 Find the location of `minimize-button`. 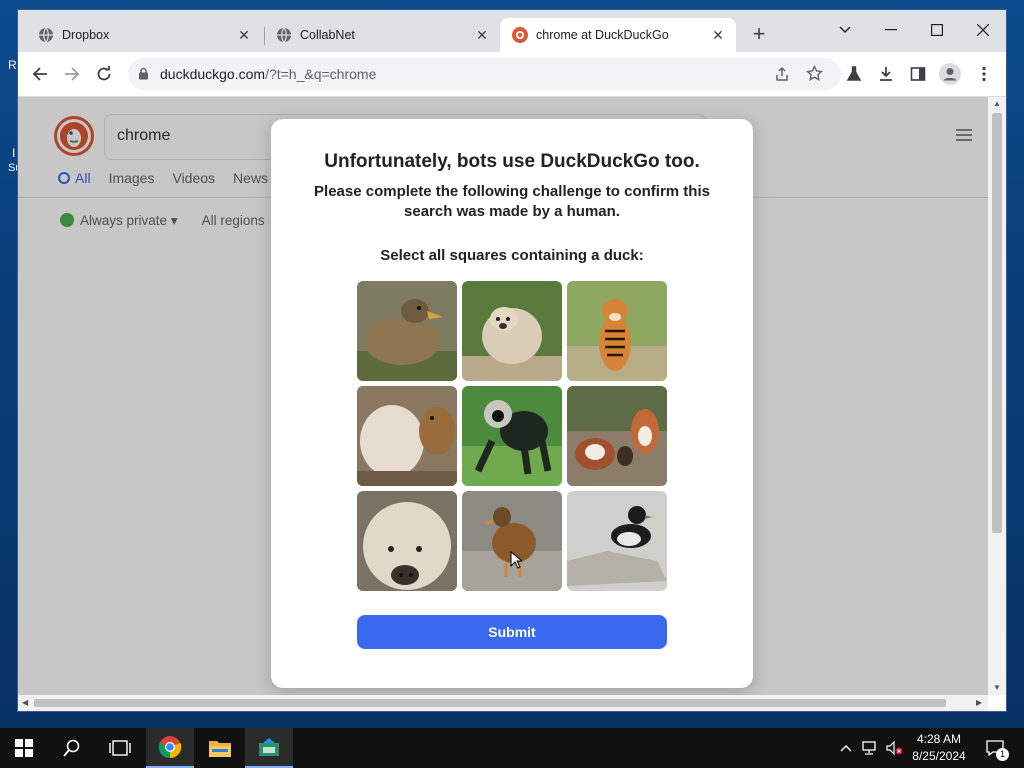

minimize-button is located at coordinates (891, 30).